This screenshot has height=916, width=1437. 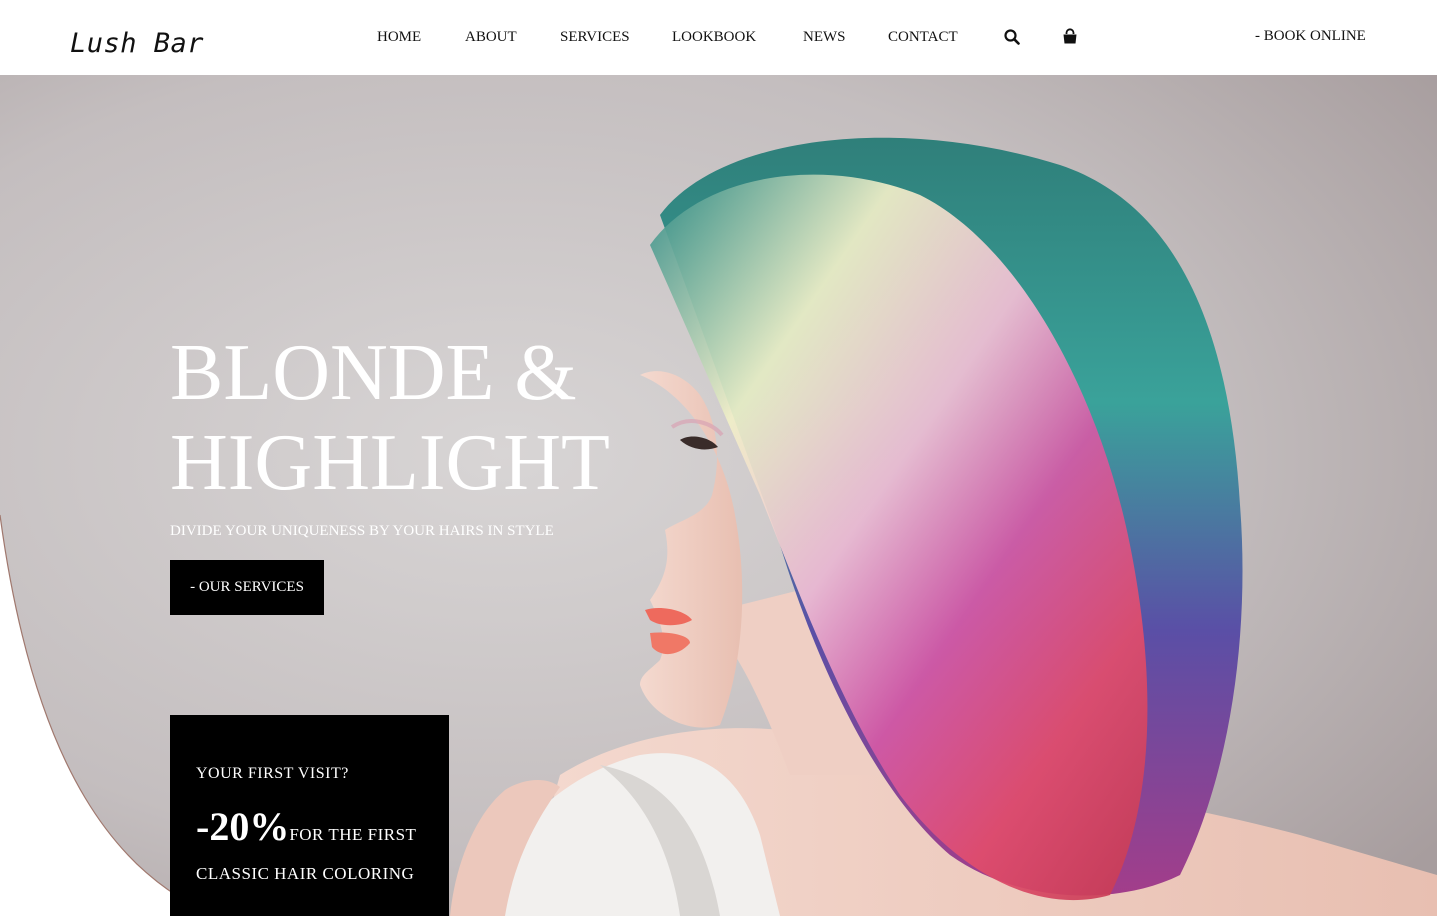 I want to click on search-icon, so click(x=1012, y=37).